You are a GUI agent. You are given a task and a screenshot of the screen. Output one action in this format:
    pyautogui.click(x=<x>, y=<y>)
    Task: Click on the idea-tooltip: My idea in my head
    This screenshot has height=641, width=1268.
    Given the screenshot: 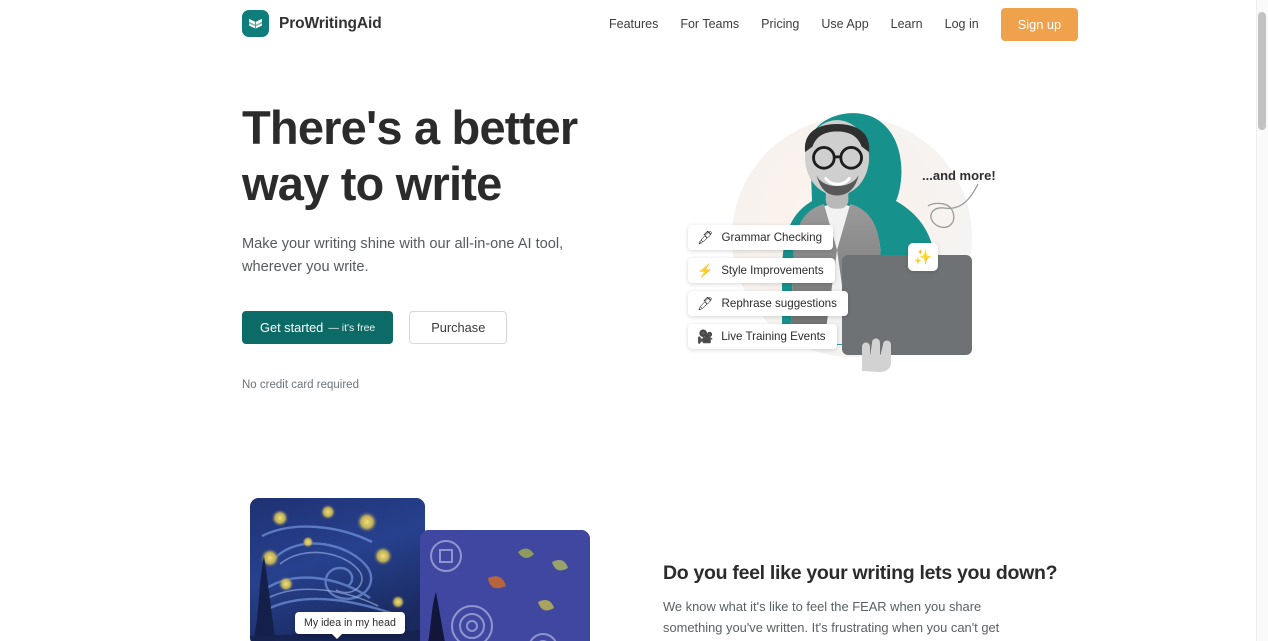 What is the action you would take?
    pyautogui.click(x=350, y=625)
    